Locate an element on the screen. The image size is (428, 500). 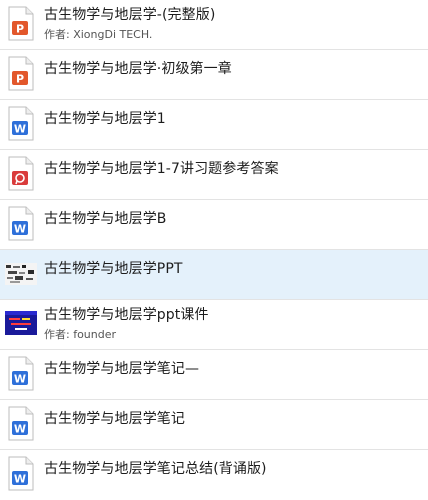
file-title: 古生物学与地层学·初级第一章 is located at coordinates (138, 69).